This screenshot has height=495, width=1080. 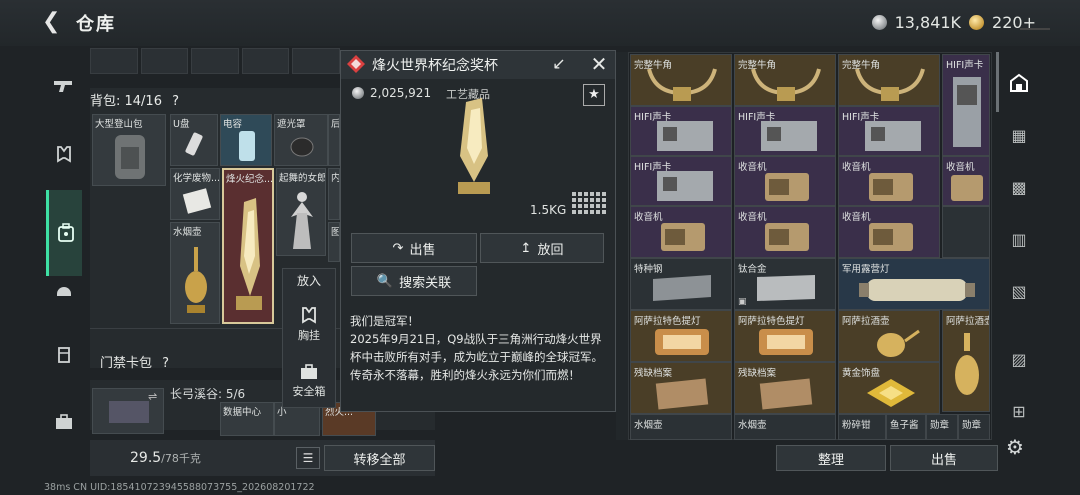 I want to click on inventory-item: U盘, so click(x=194, y=140).